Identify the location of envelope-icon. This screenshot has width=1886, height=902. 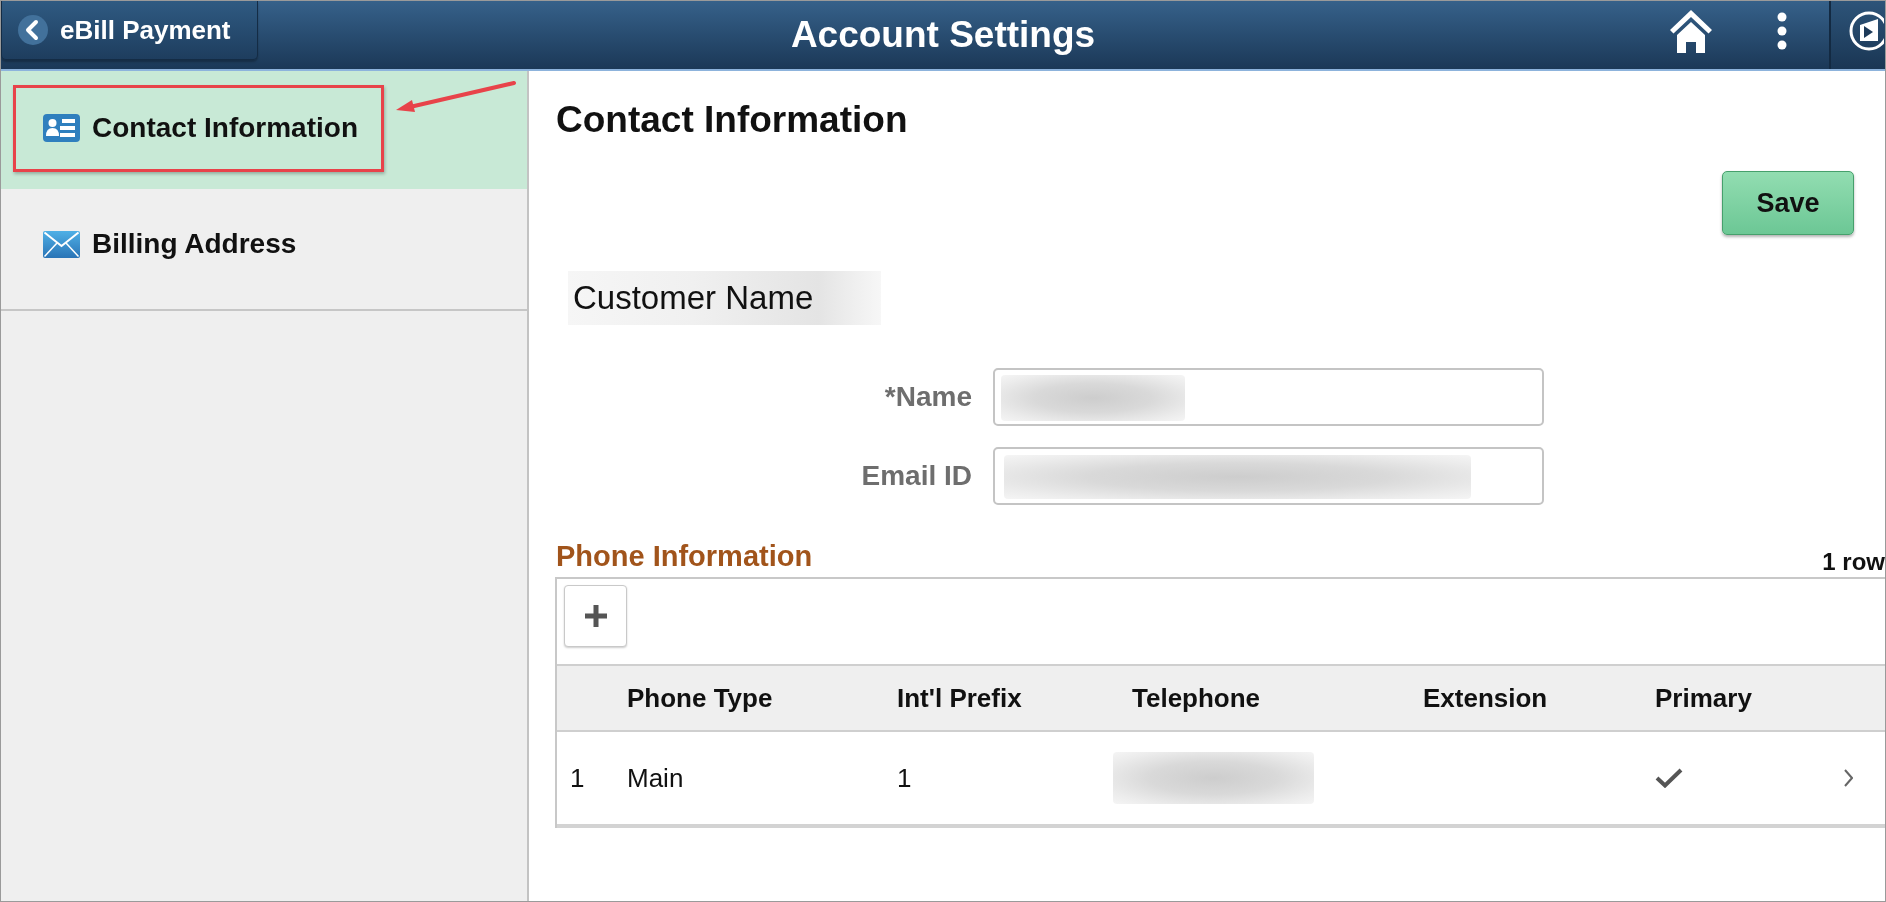
(61, 244).